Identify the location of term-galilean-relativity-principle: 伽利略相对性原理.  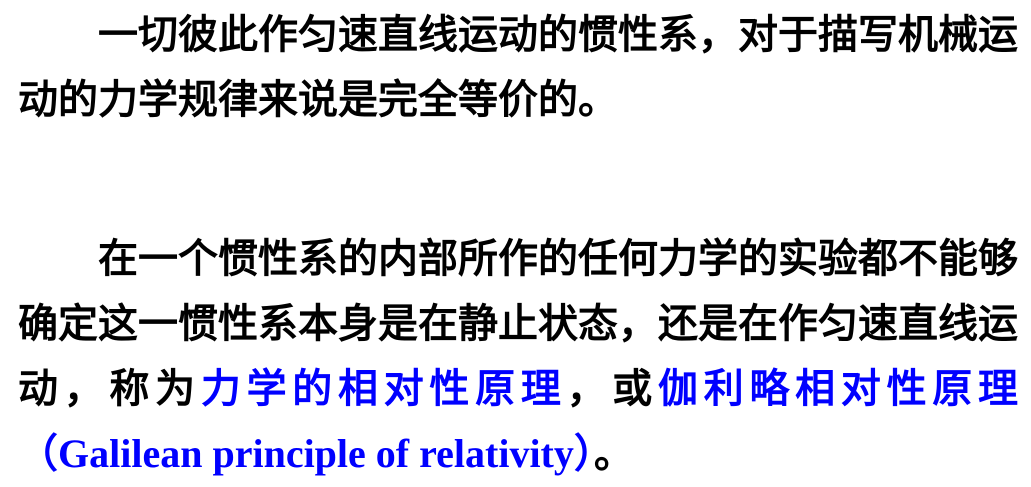
(838, 388).